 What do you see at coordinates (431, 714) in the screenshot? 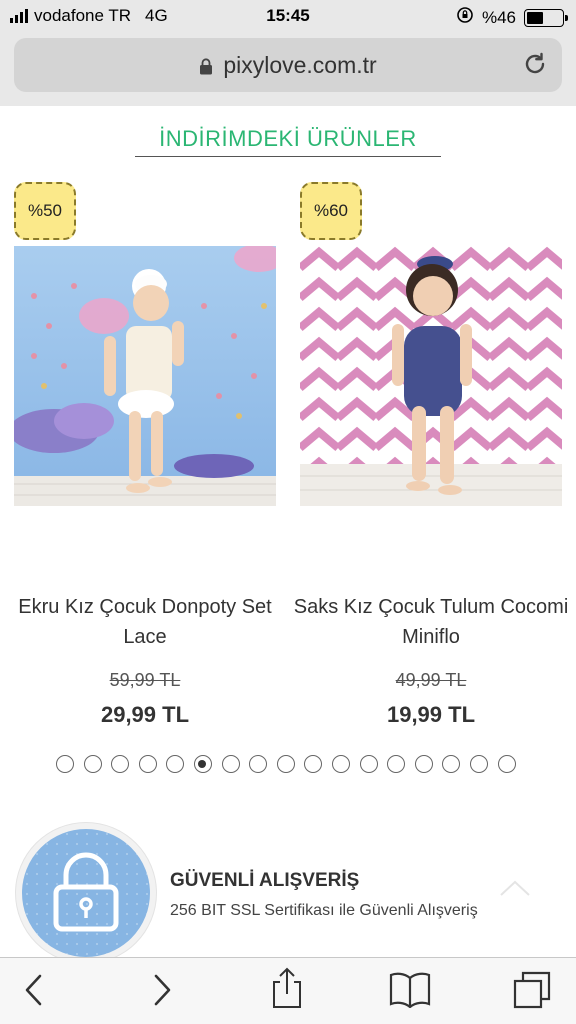
I see `new-price: 19,99 TL` at bounding box center [431, 714].